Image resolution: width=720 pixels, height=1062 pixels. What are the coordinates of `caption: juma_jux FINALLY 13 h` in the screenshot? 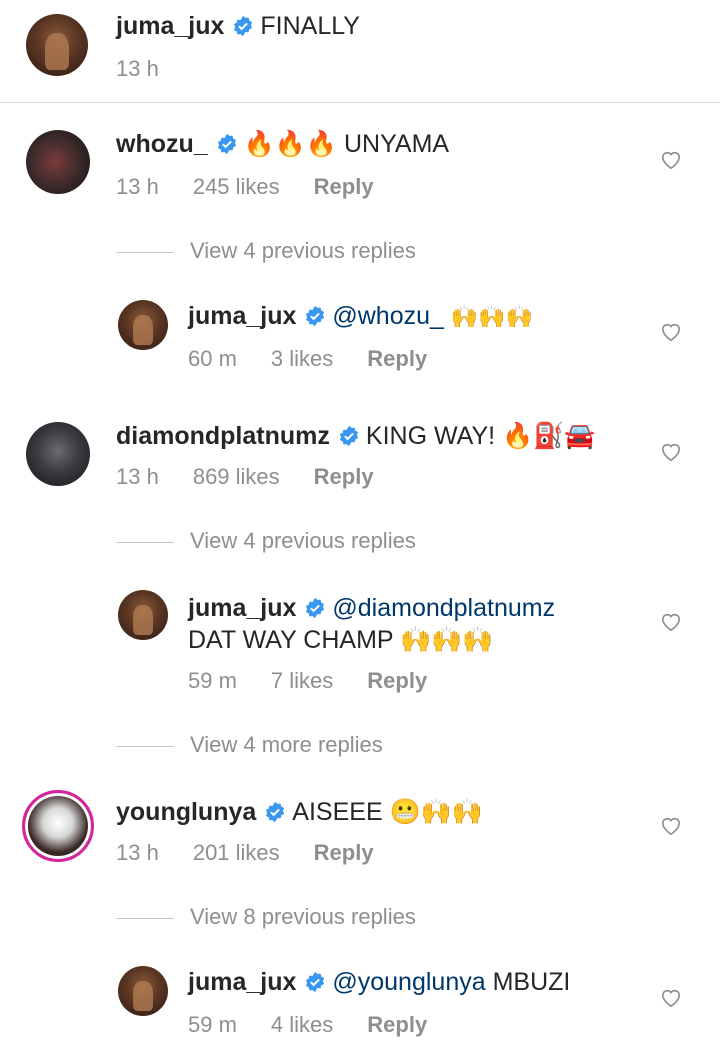 It's located at (360, 51).